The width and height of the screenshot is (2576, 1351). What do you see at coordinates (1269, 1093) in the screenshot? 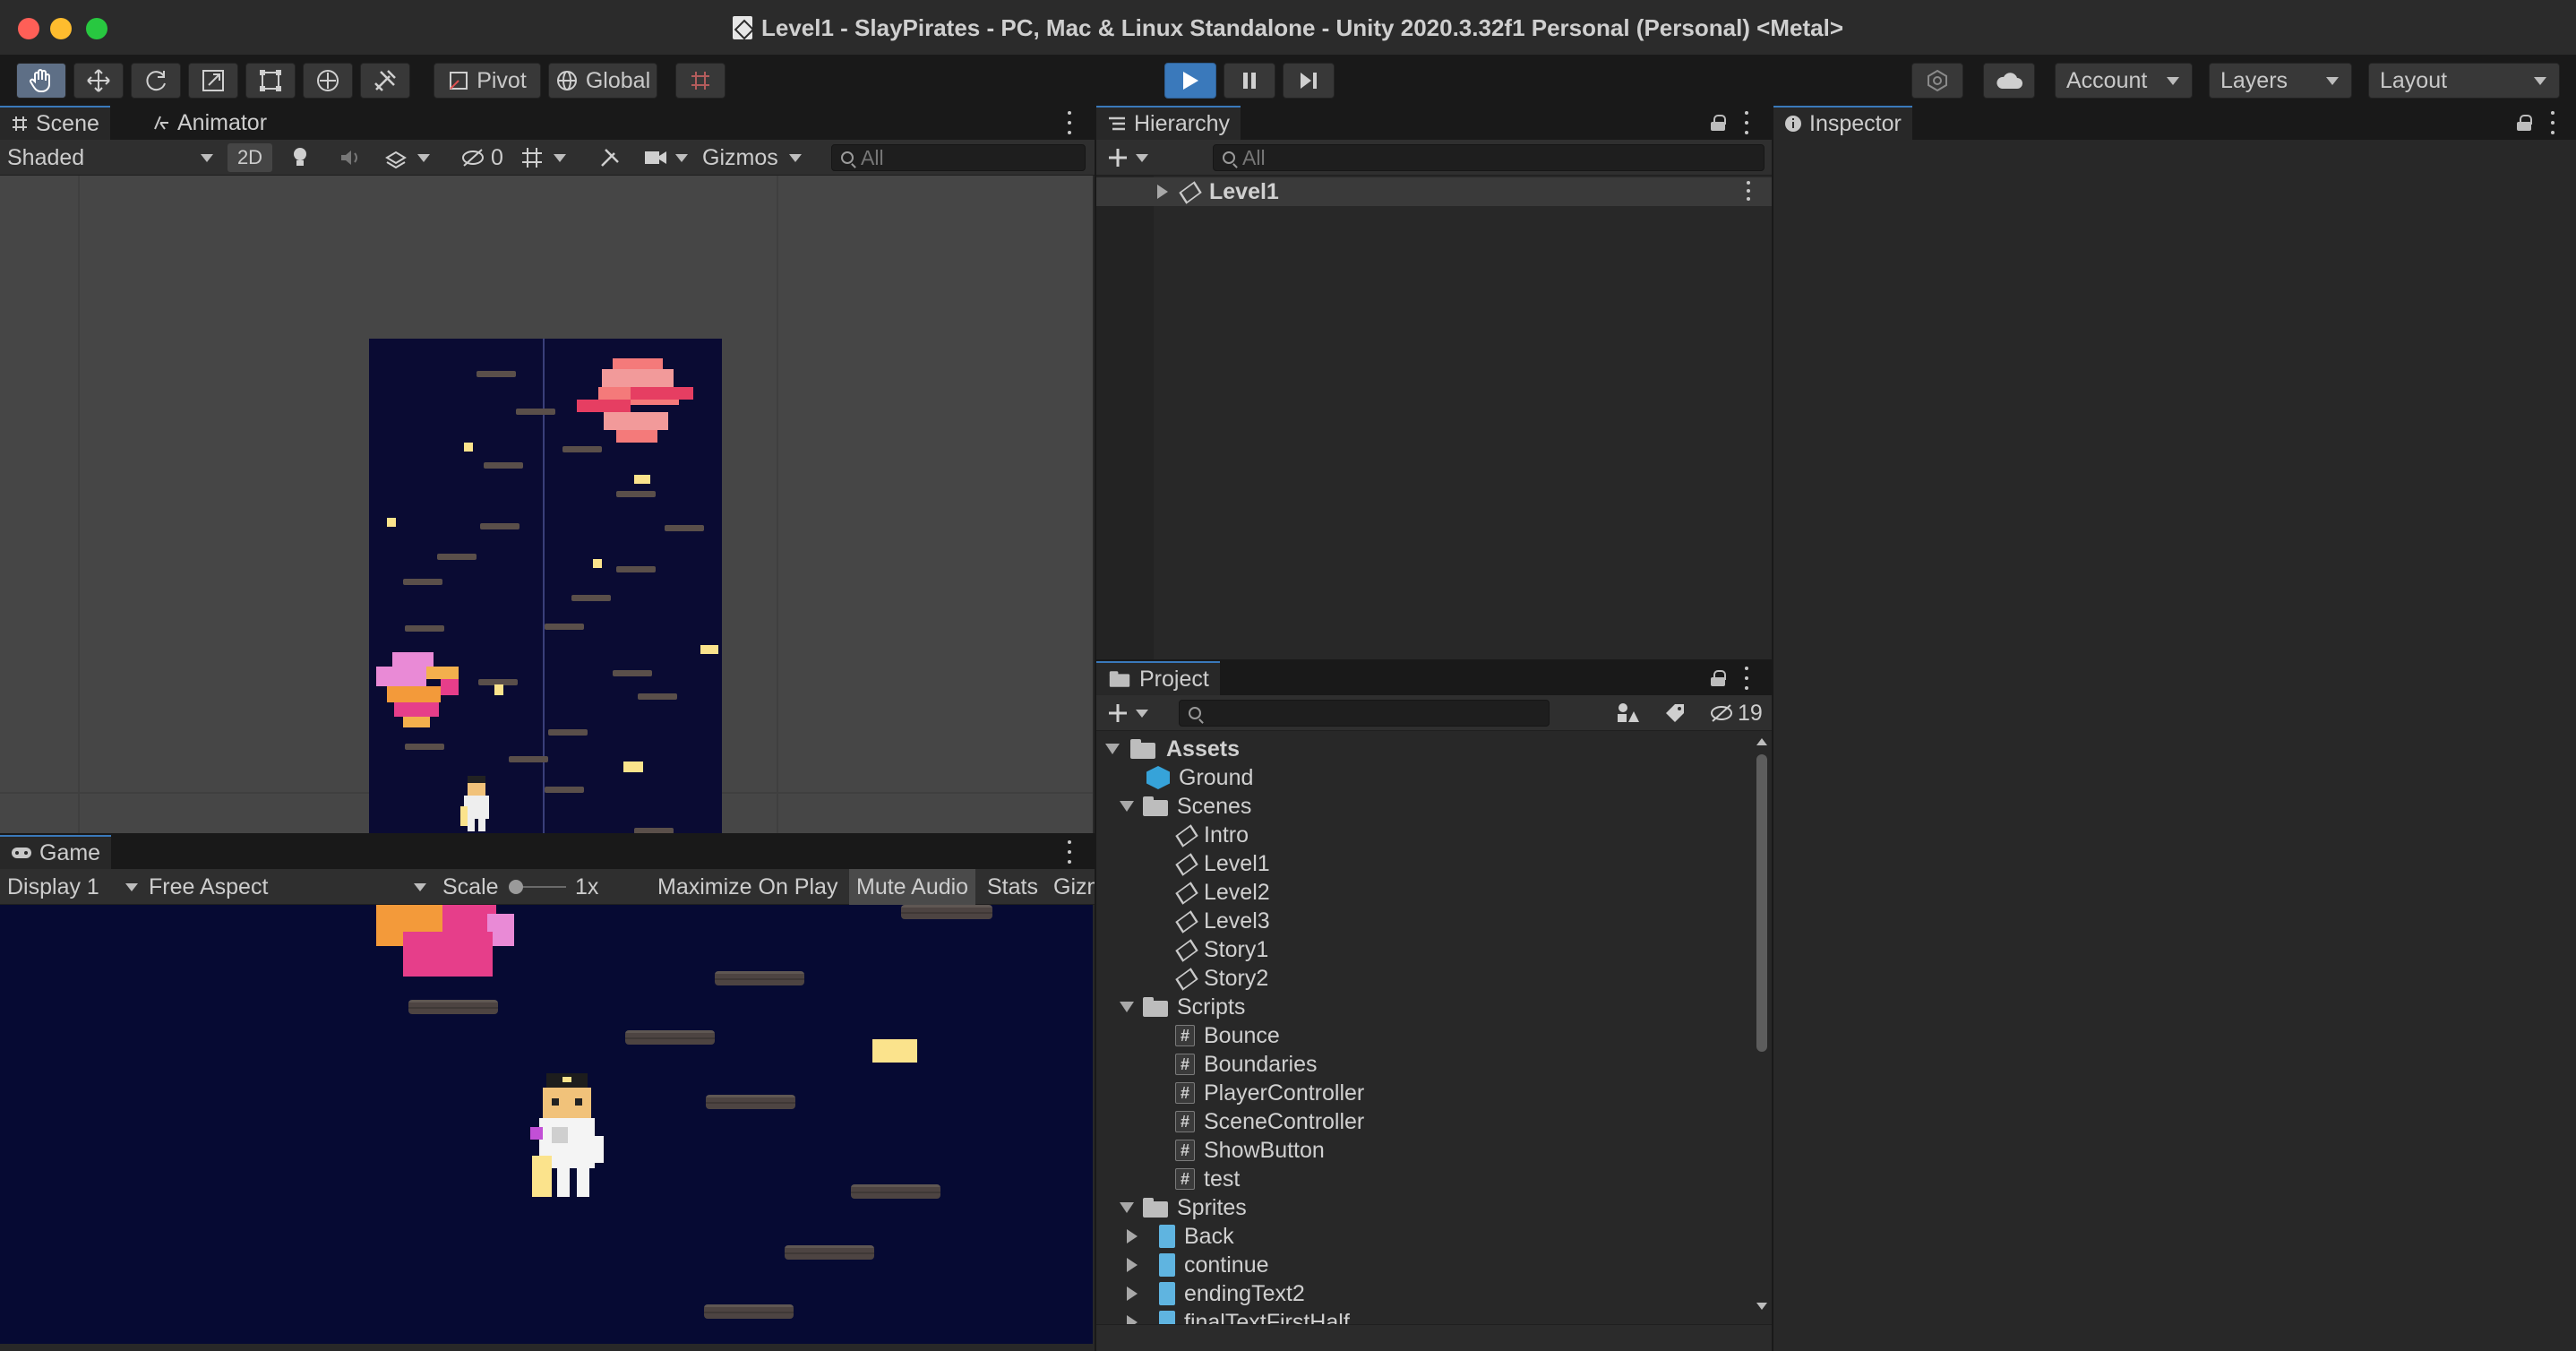
I see `tree-row-script: # PlayerController` at bounding box center [1269, 1093].